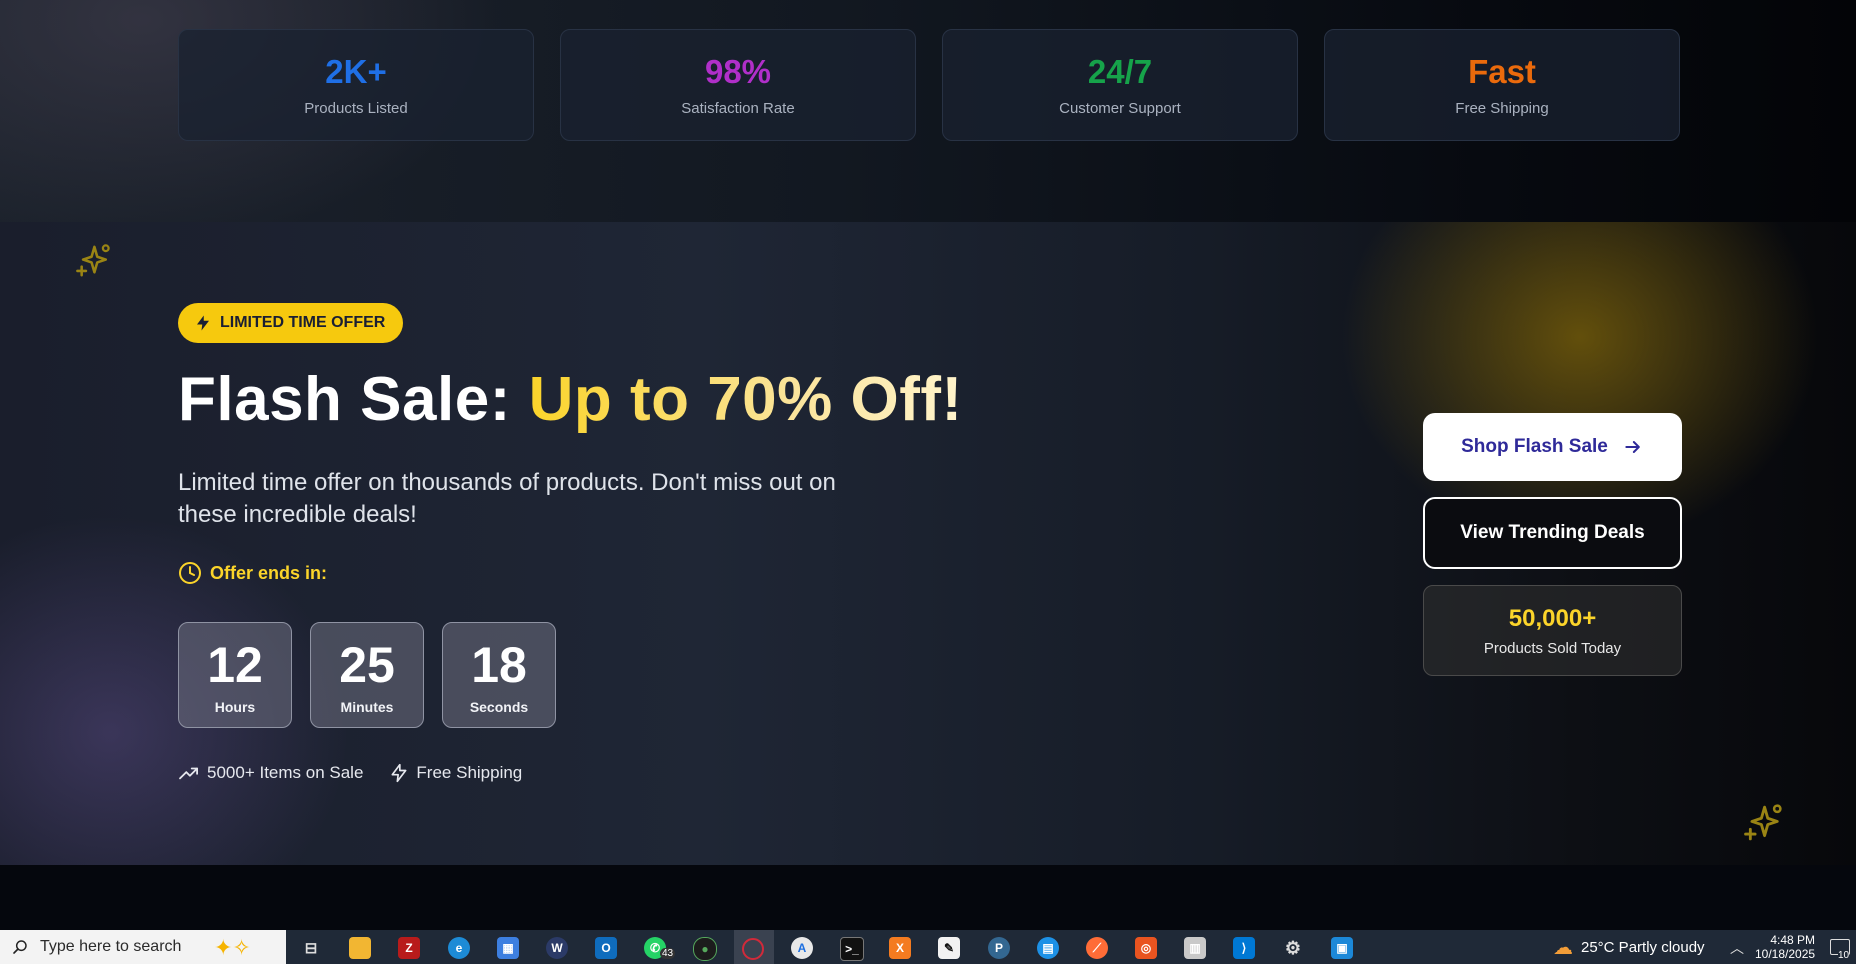 Image resolution: width=1856 pixels, height=964 pixels. What do you see at coordinates (1552, 648) in the screenshot?
I see `products-sold-label: Products Sold Today` at bounding box center [1552, 648].